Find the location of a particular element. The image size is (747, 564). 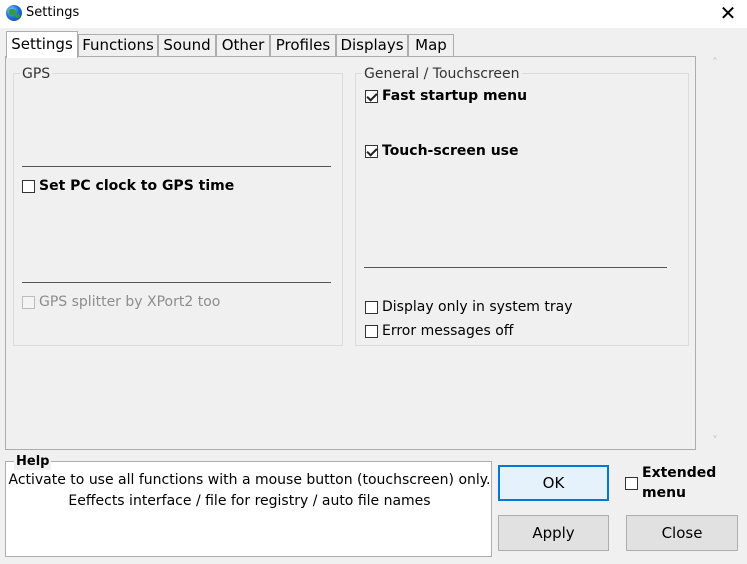

error-messages-label: Error messages off is located at coordinates (448, 331).